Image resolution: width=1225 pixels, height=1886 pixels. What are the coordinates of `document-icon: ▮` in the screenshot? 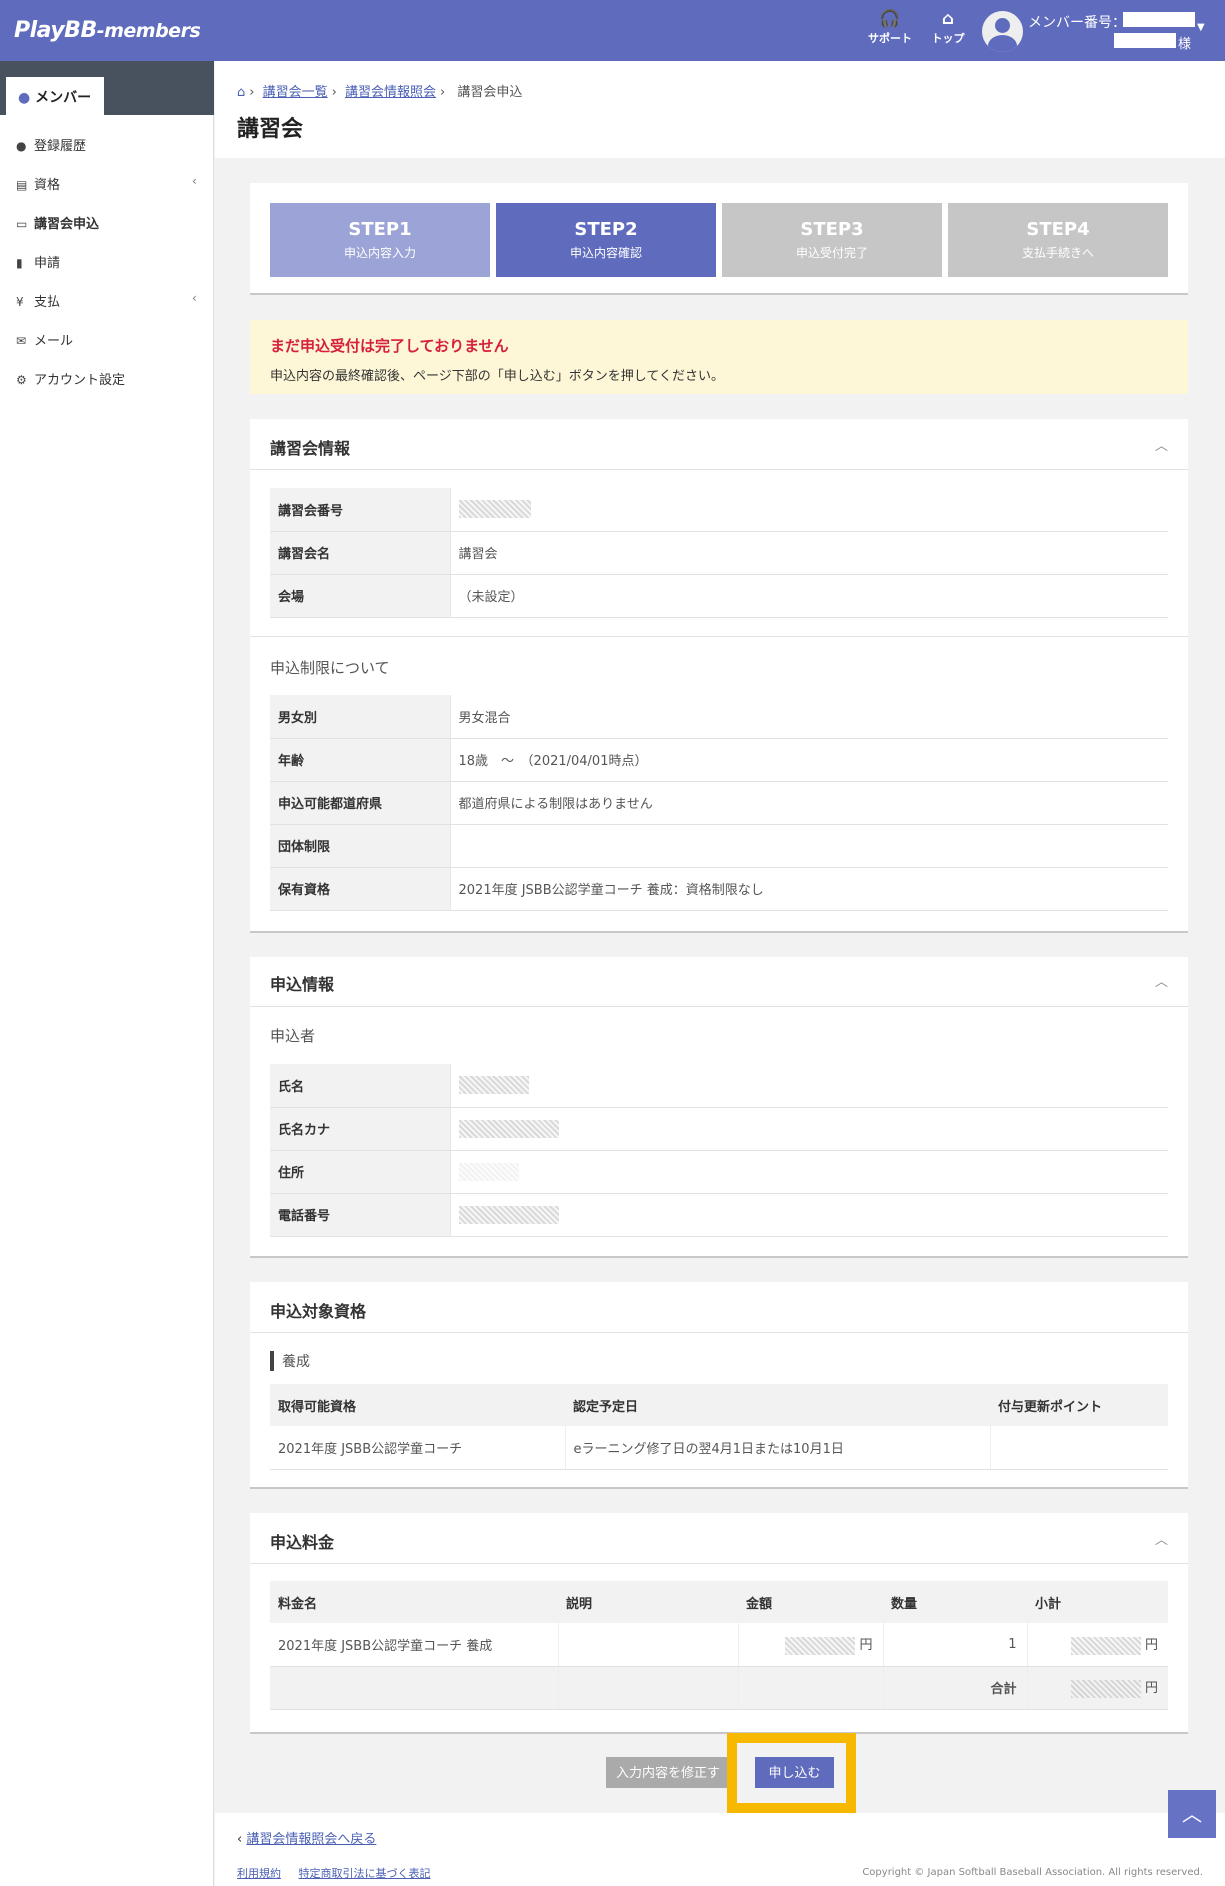 It's located at (19, 263).